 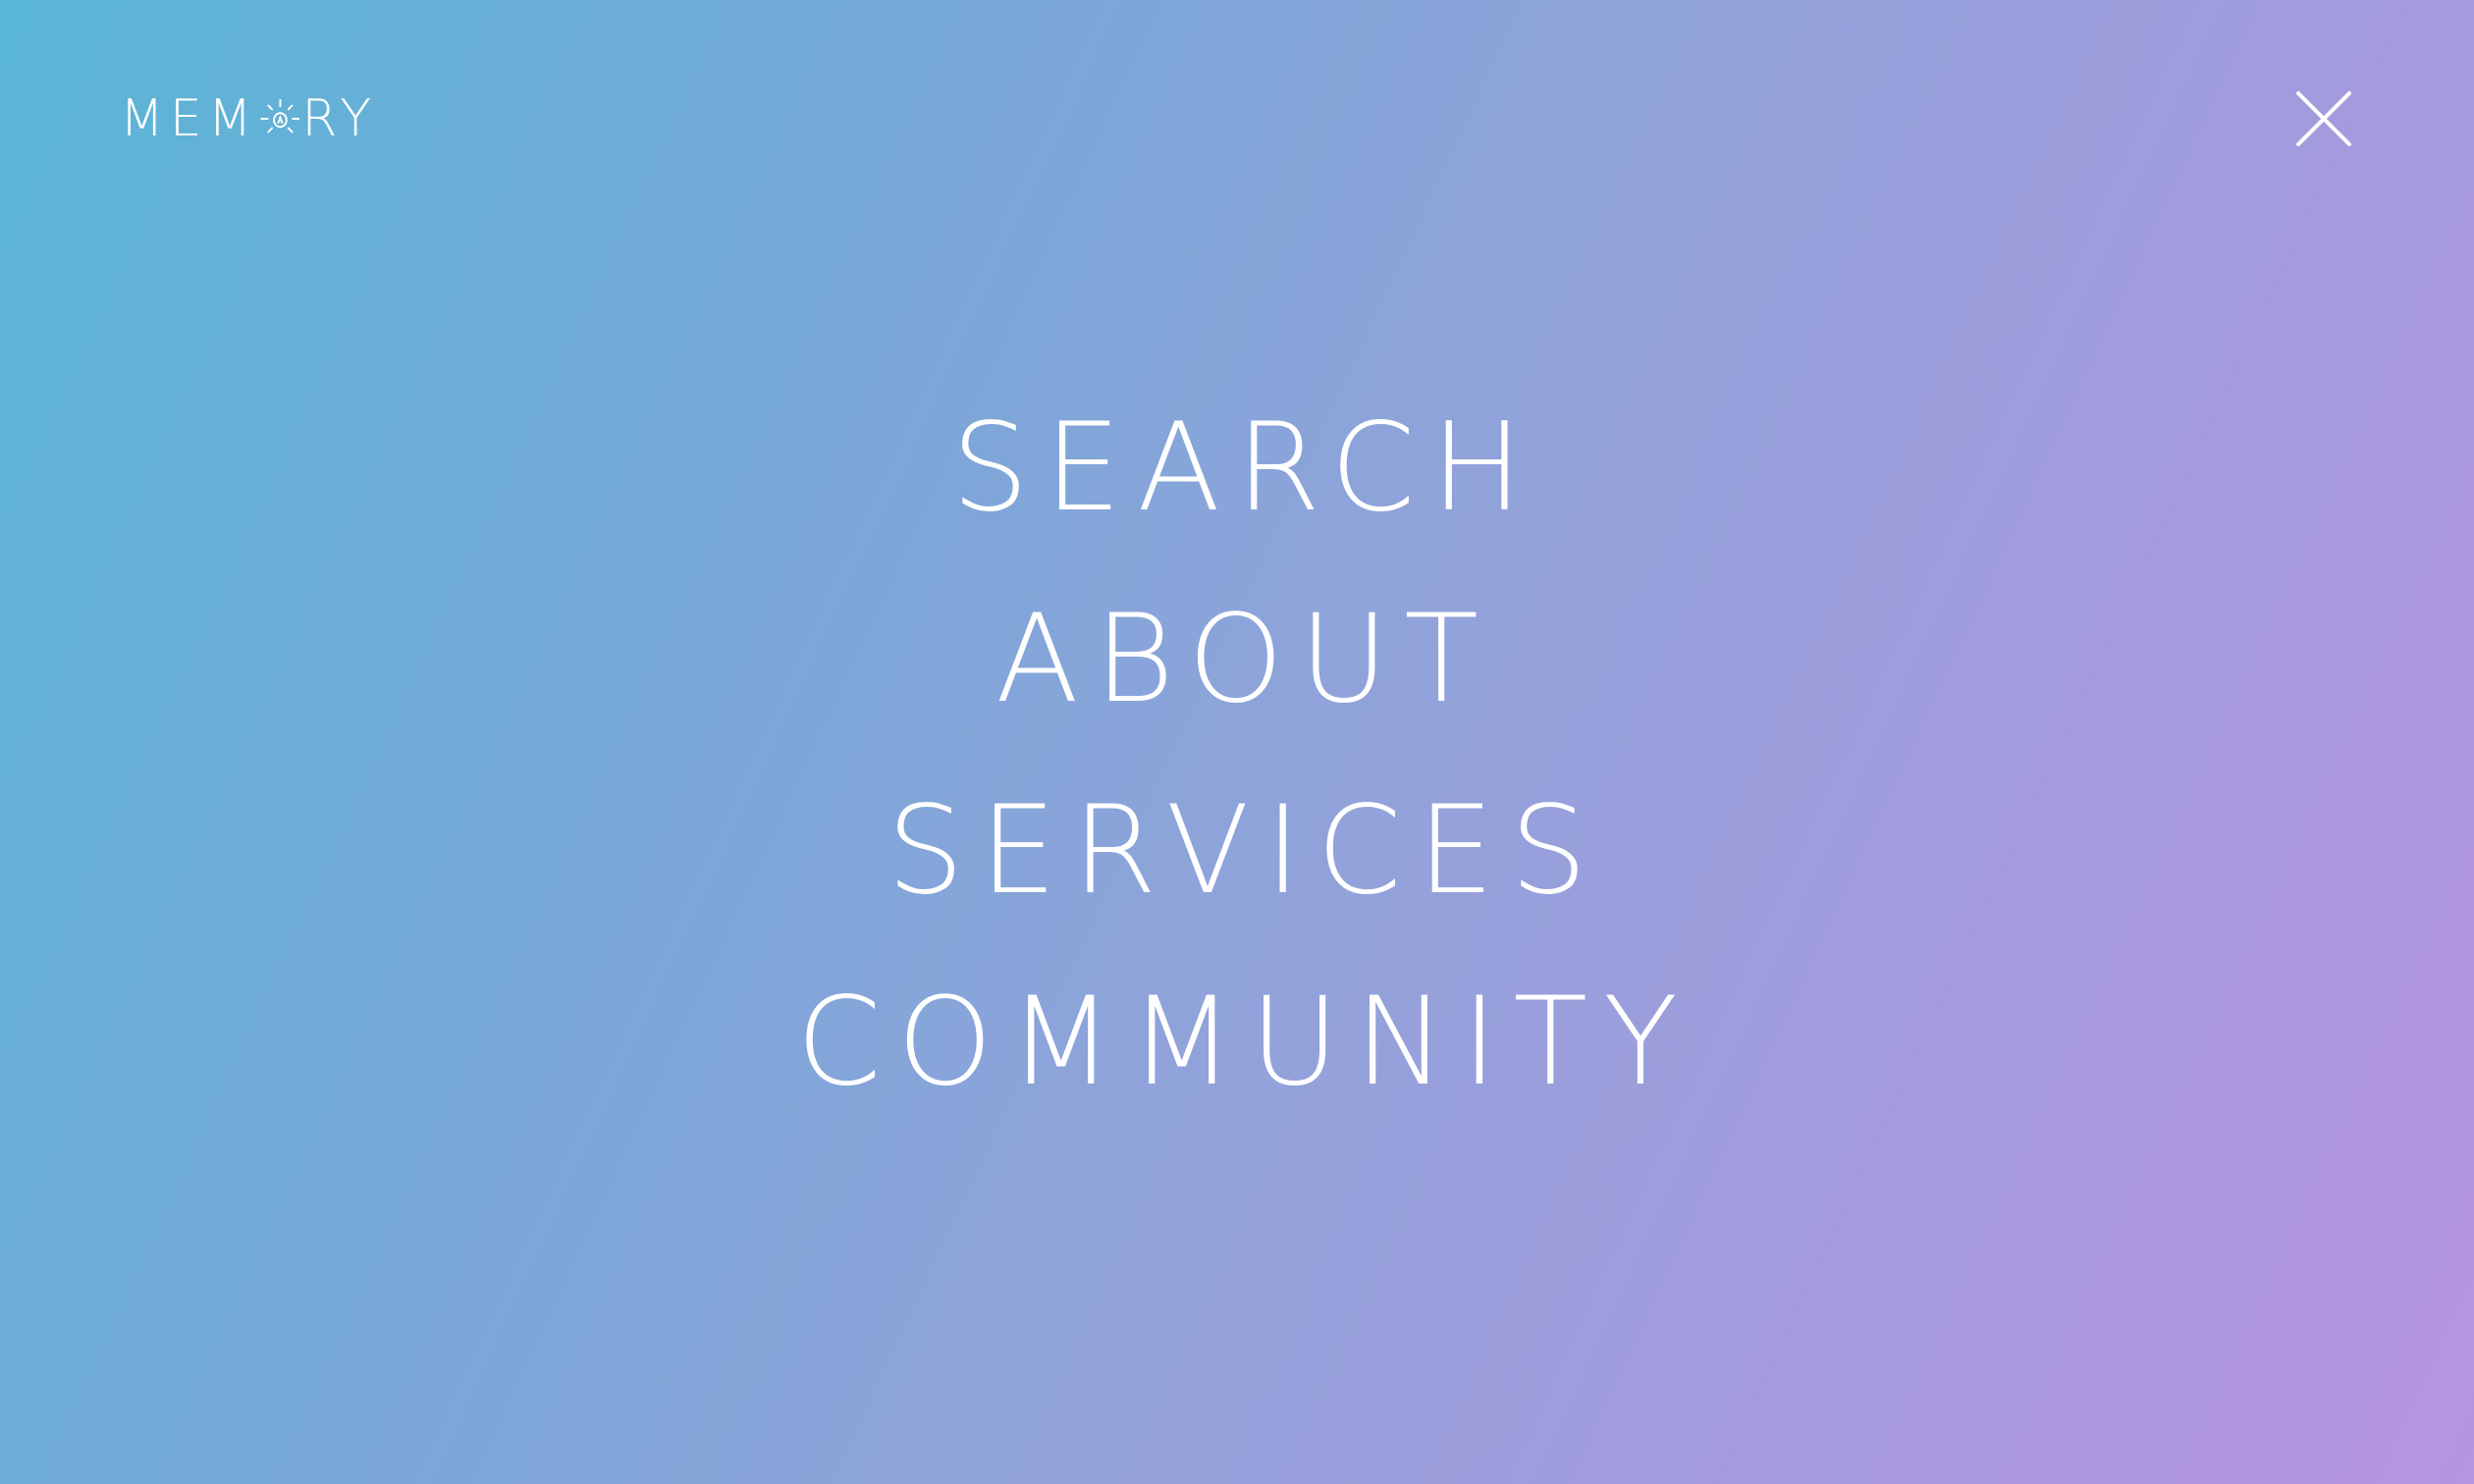 I want to click on menu-item-services: SERVICES, so click(x=1237, y=851).